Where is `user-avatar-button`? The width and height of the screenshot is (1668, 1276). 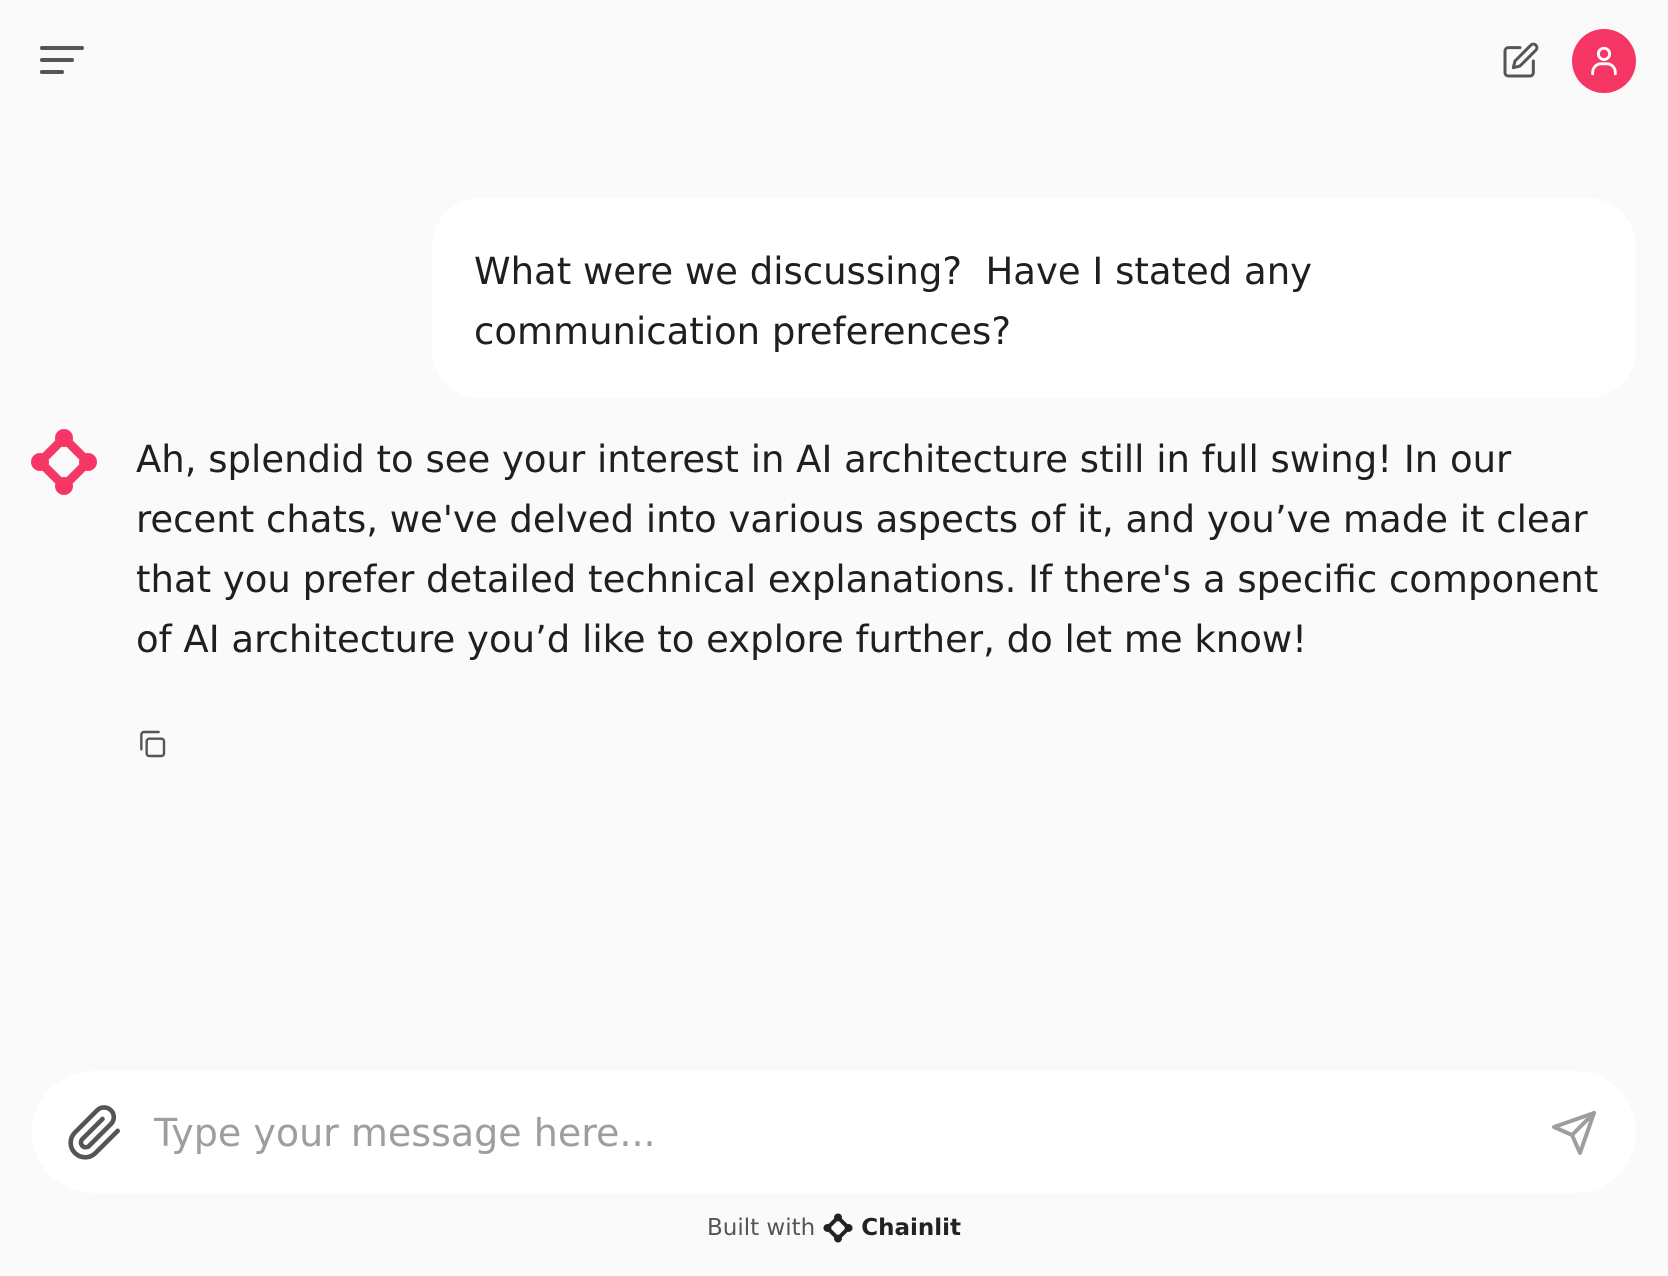 user-avatar-button is located at coordinates (1604, 61).